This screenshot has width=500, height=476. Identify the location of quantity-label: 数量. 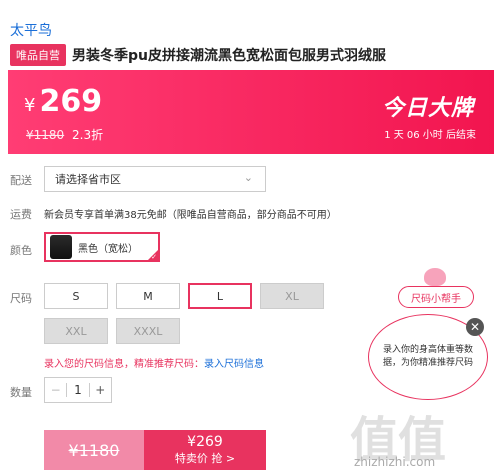
(21, 392).